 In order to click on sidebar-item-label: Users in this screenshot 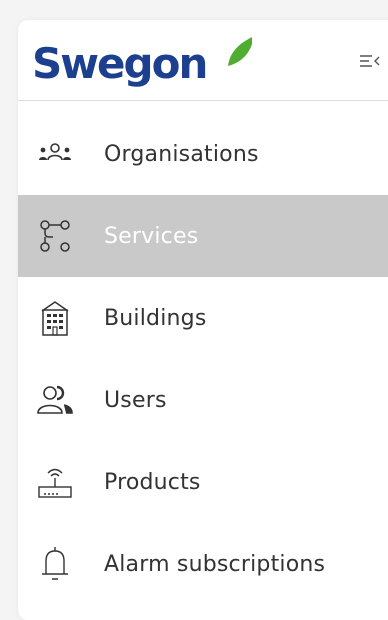, I will do `click(135, 400)`.